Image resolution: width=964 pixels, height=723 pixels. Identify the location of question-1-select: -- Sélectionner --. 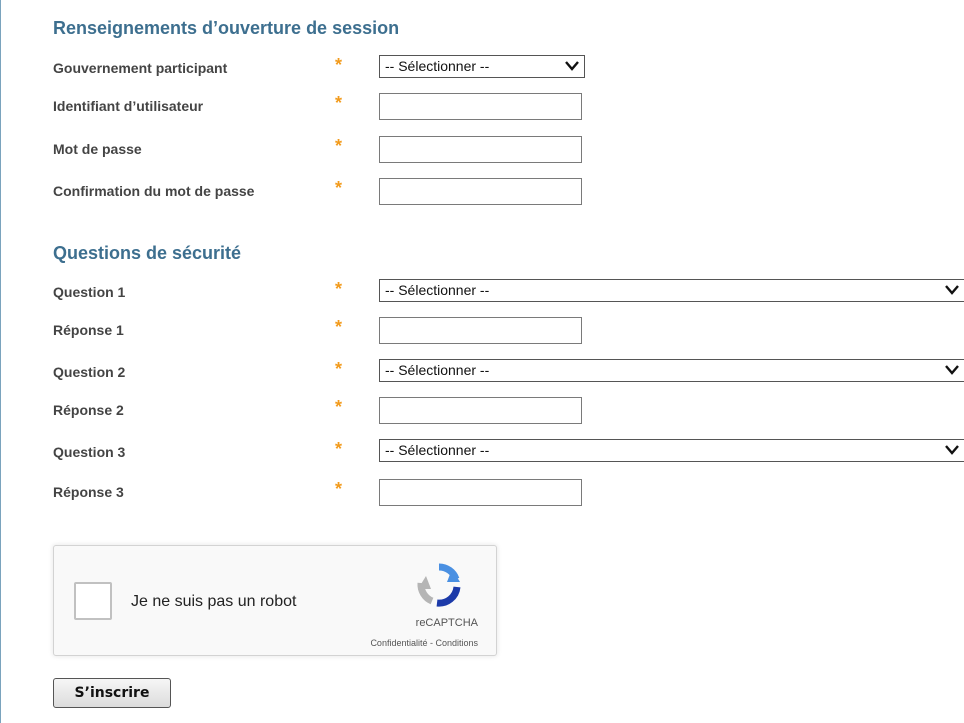
(671, 290).